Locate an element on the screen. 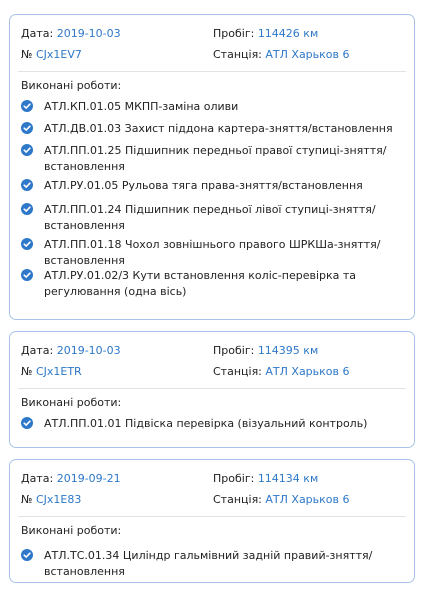  date-field: Дата: 2019-09-21 is located at coordinates (71, 479).